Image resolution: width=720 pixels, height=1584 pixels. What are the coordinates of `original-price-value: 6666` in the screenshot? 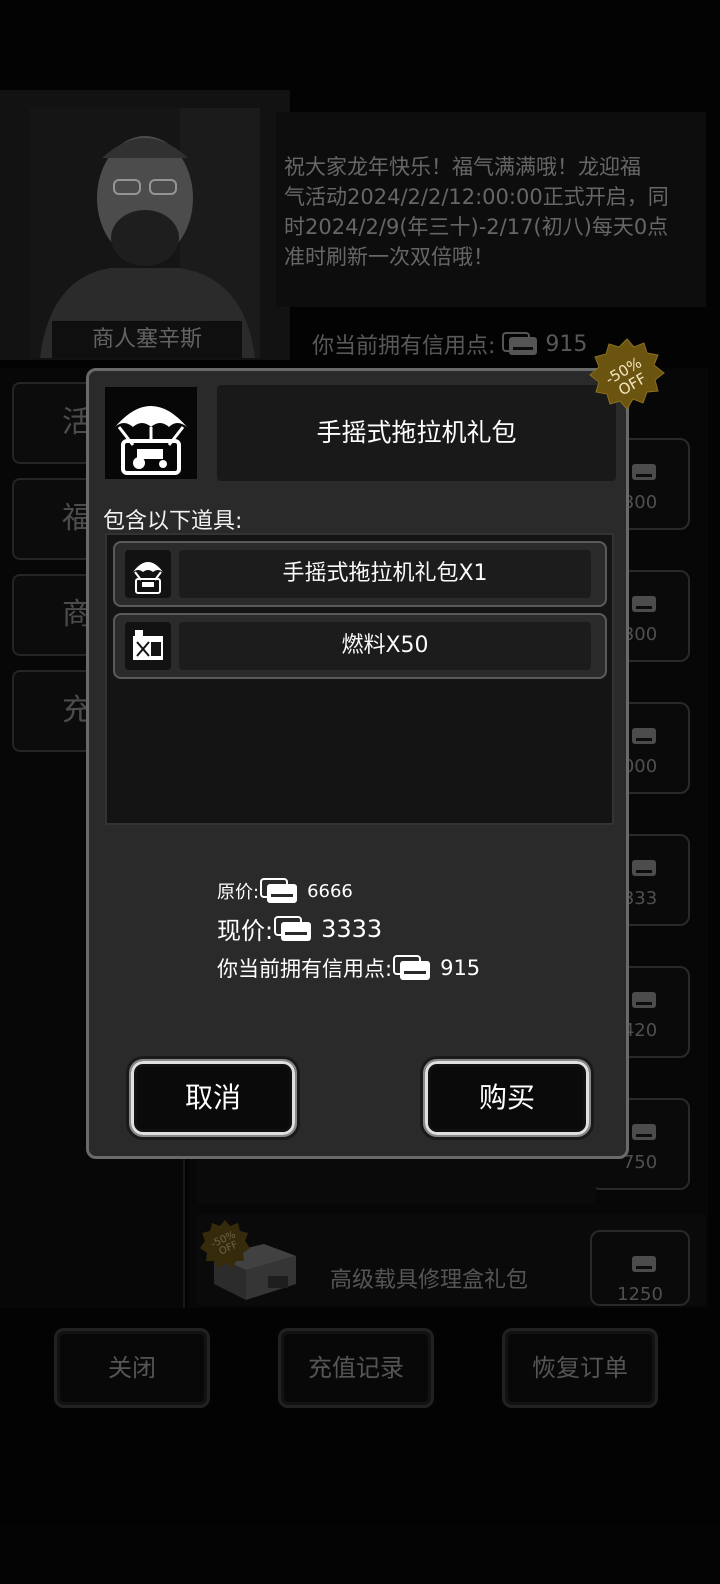 It's located at (330, 891).